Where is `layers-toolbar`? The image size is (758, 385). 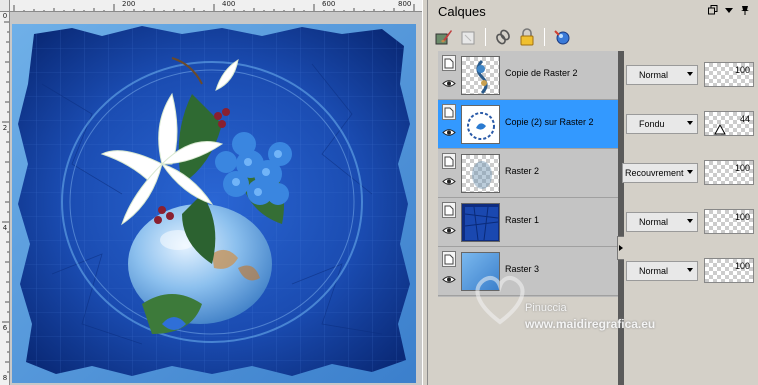
layers-toolbar is located at coordinates (503, 37).